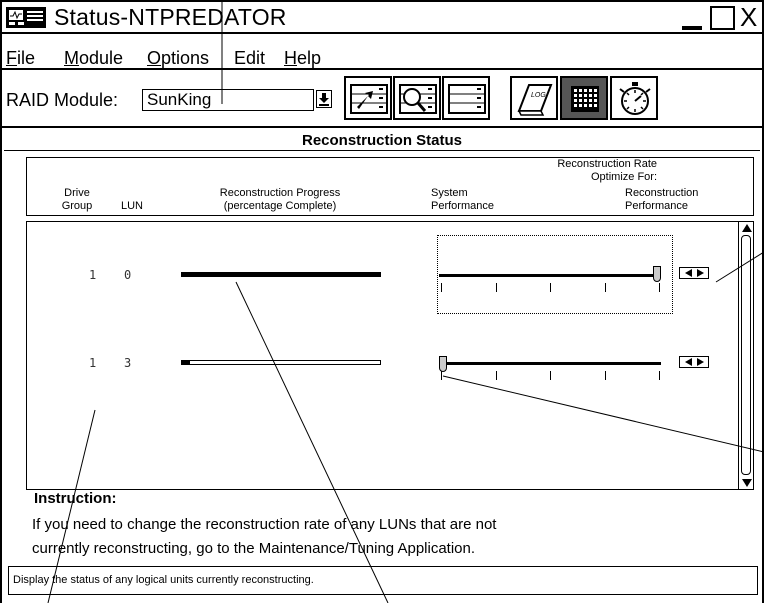  I want to click on configuration-icon, so click(369, 99).